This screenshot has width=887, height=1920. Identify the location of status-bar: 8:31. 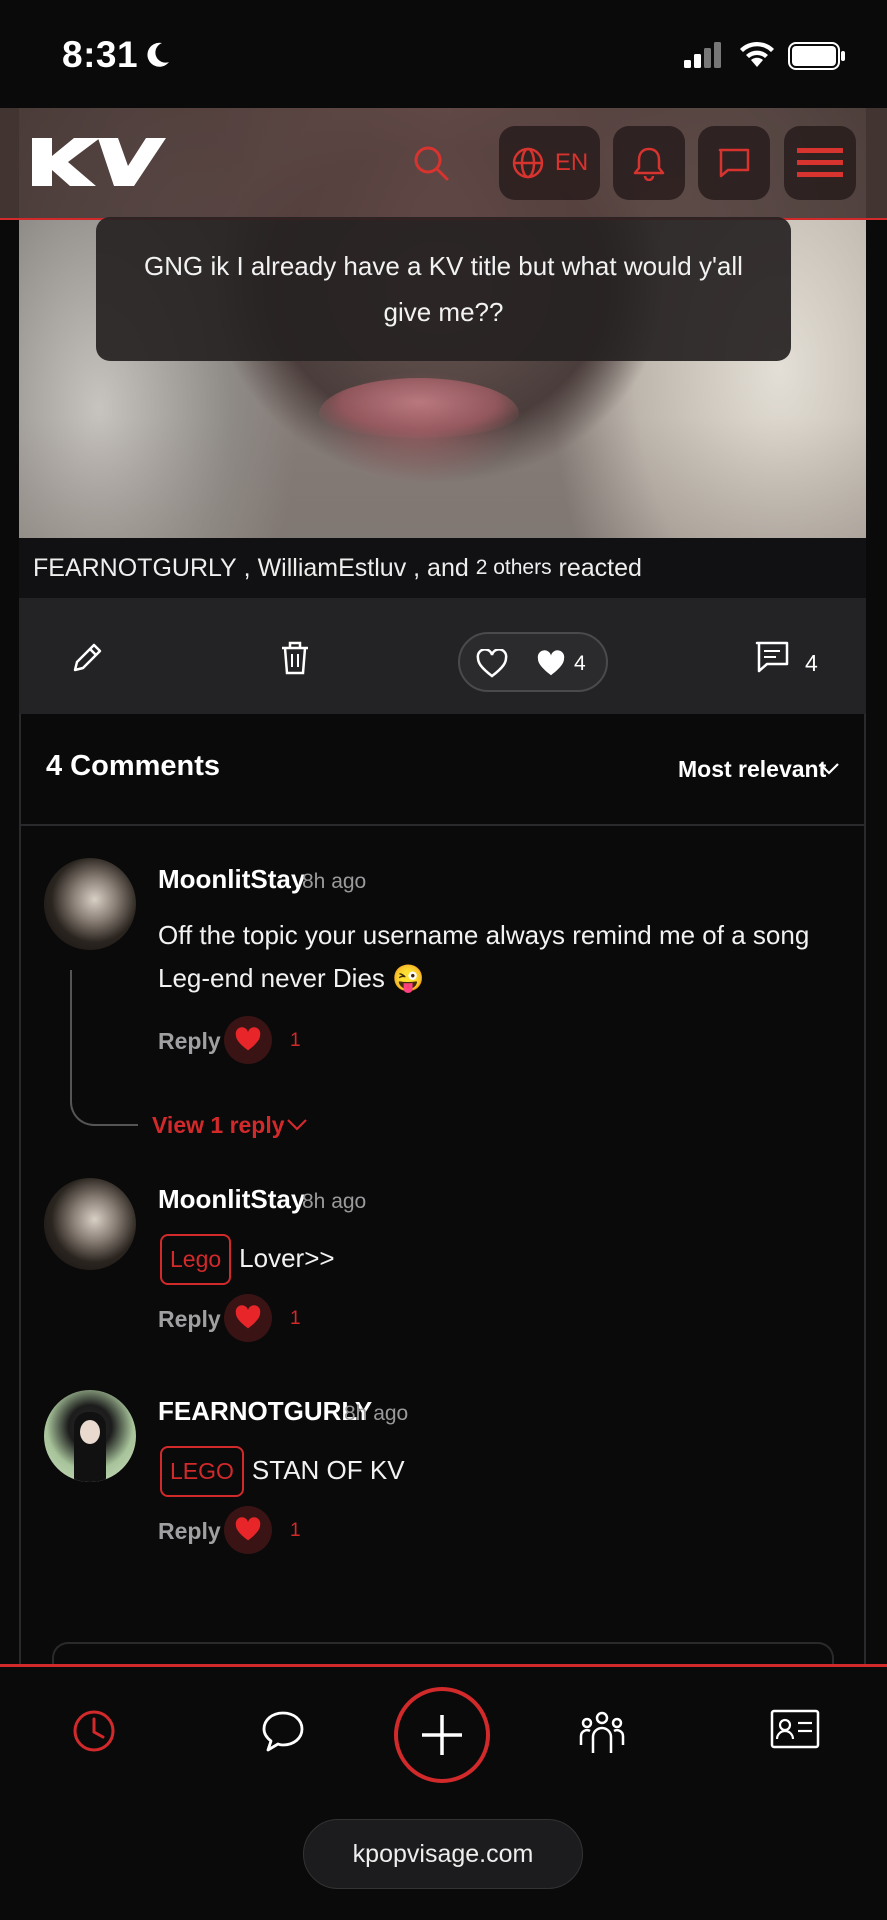
(443, 54).